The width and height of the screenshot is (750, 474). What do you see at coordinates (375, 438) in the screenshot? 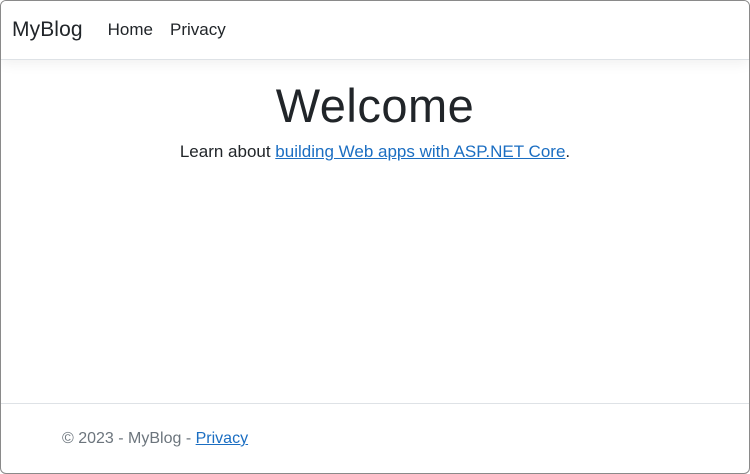
I see `footer: © 2023 - MyBlog - Privacy` at bounding box center [375, 438].